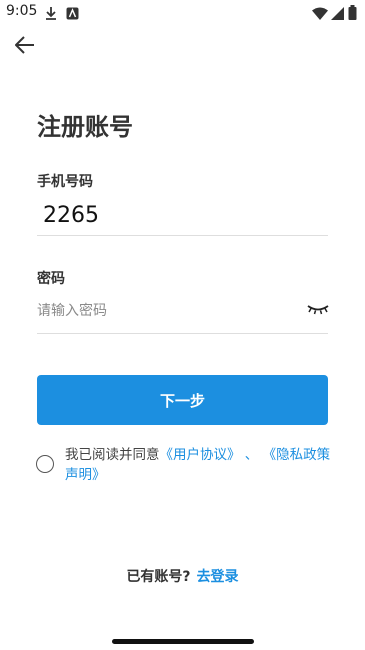 Image resolution: width=365 pixels, height=650 pixels. Describe the element at coordinates (183, 641) in the screenshot. I see `home-indicator` at that location.